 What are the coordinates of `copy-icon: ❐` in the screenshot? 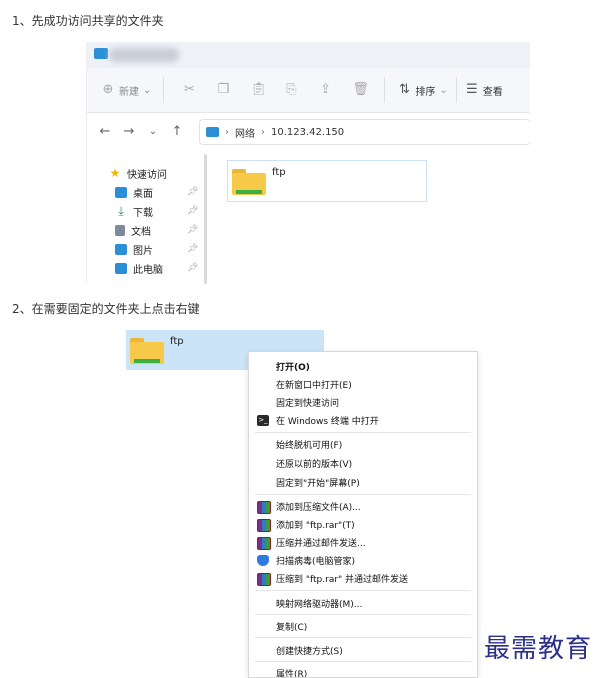 It's located at (223, 89).